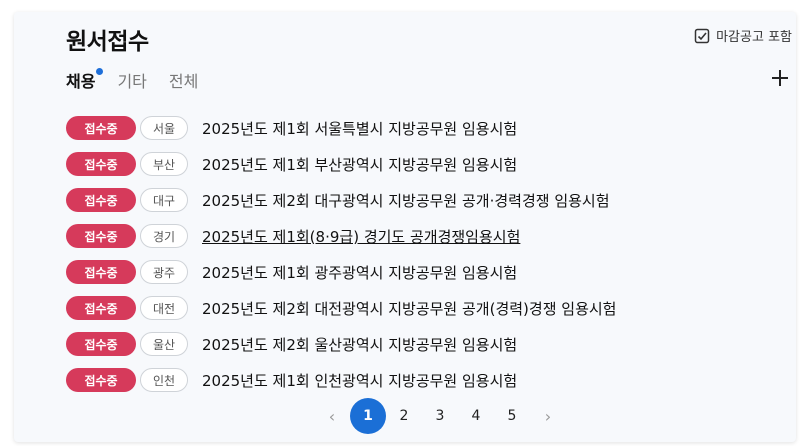  What do you see at coordinates (164, 344) in the screenshot?
I see `region-badge: 울산` at bounding box center [164, 344].